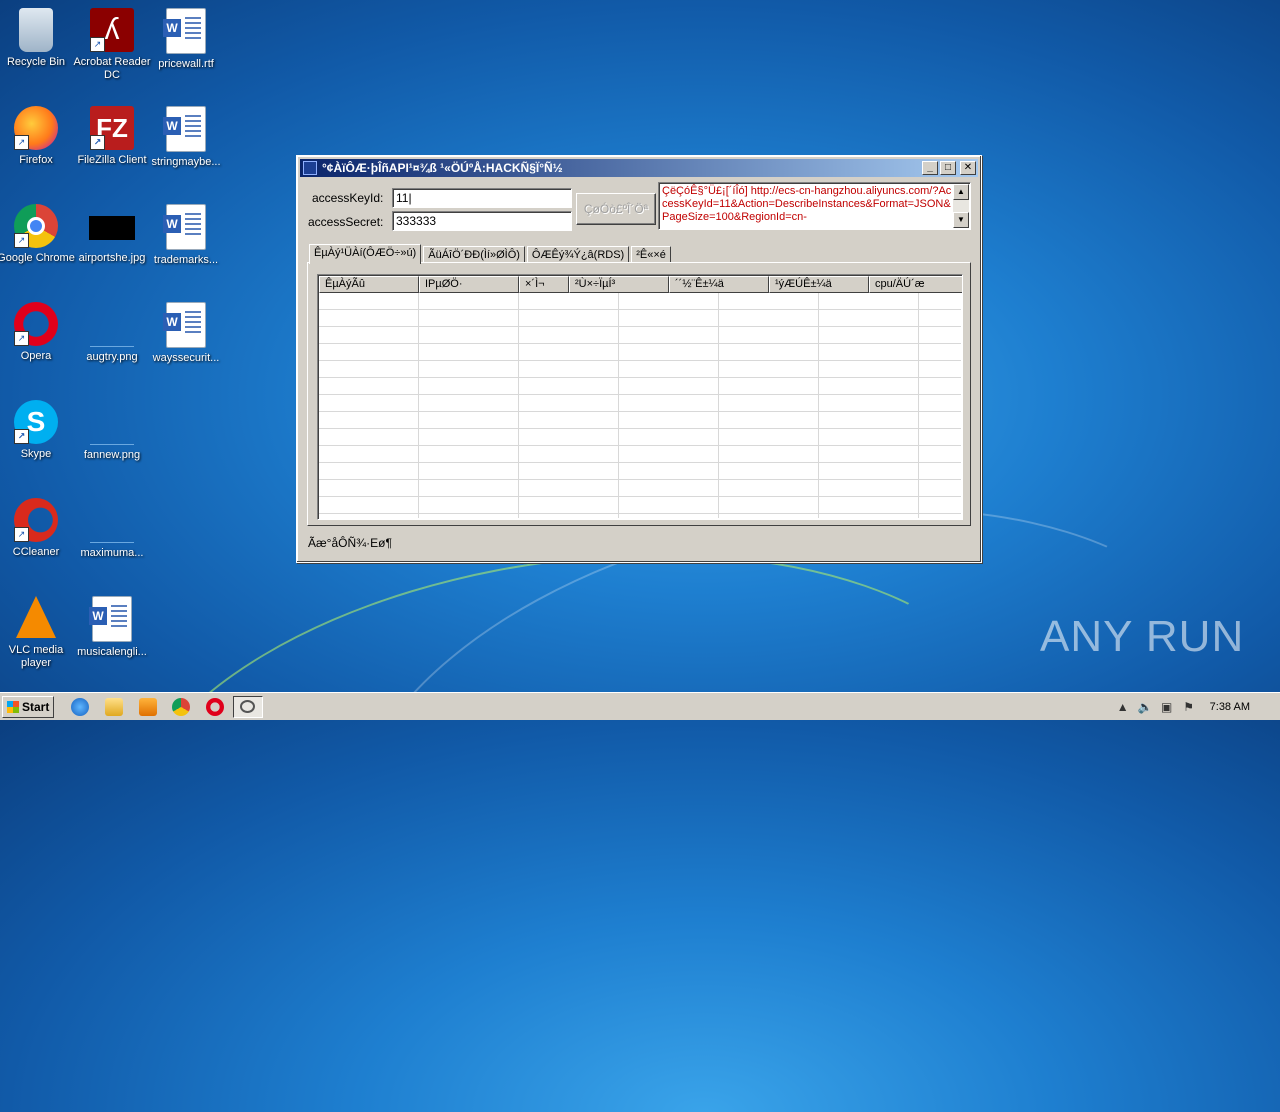  What do you see at coordinates (112, 324) in the screenshot?
I see `image-file-icon` at bounding box center [112, 324].